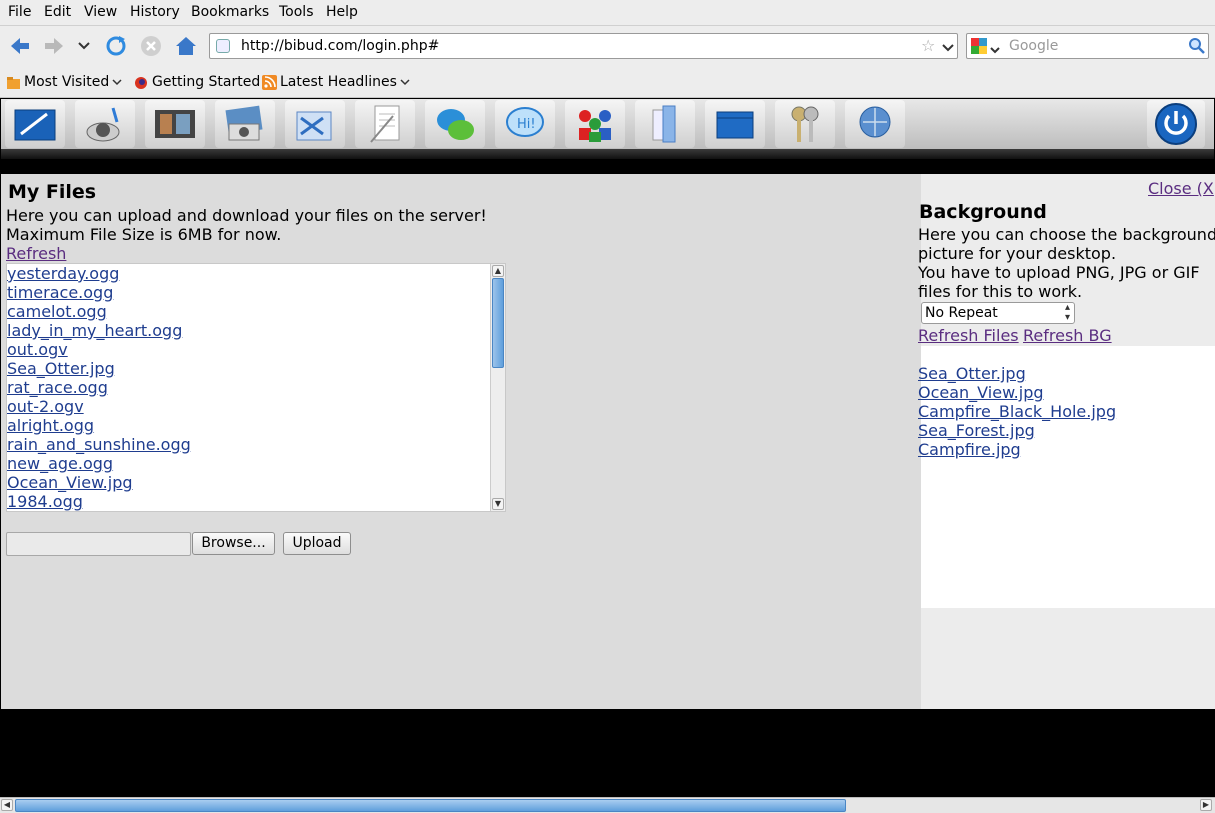 This screenshot has height=813, width=1215. What do you see at coordinates (342, 12) in the screenshot?
I see `menu-help: Help` at bounding box center [342, 12].